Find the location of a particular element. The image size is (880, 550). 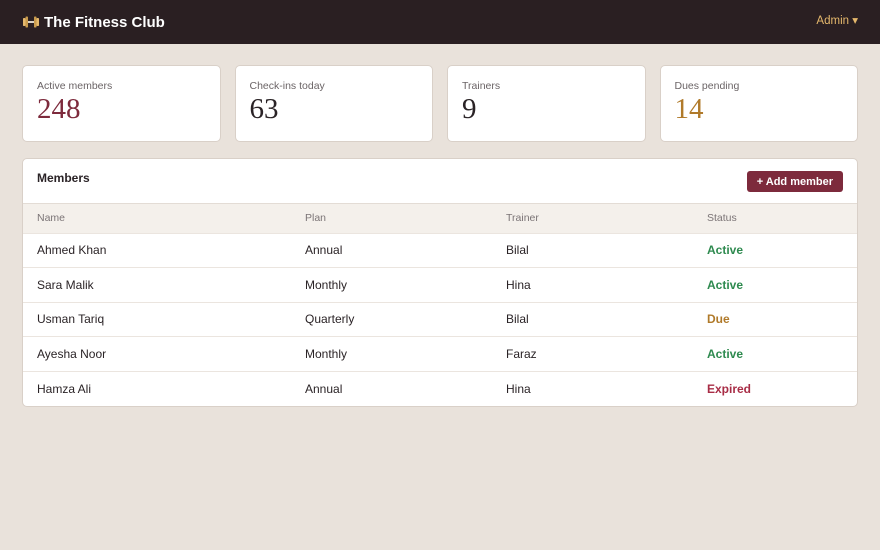

stat-card-check-ins: Check-ins today 63 is located at coordinates (333, 103).